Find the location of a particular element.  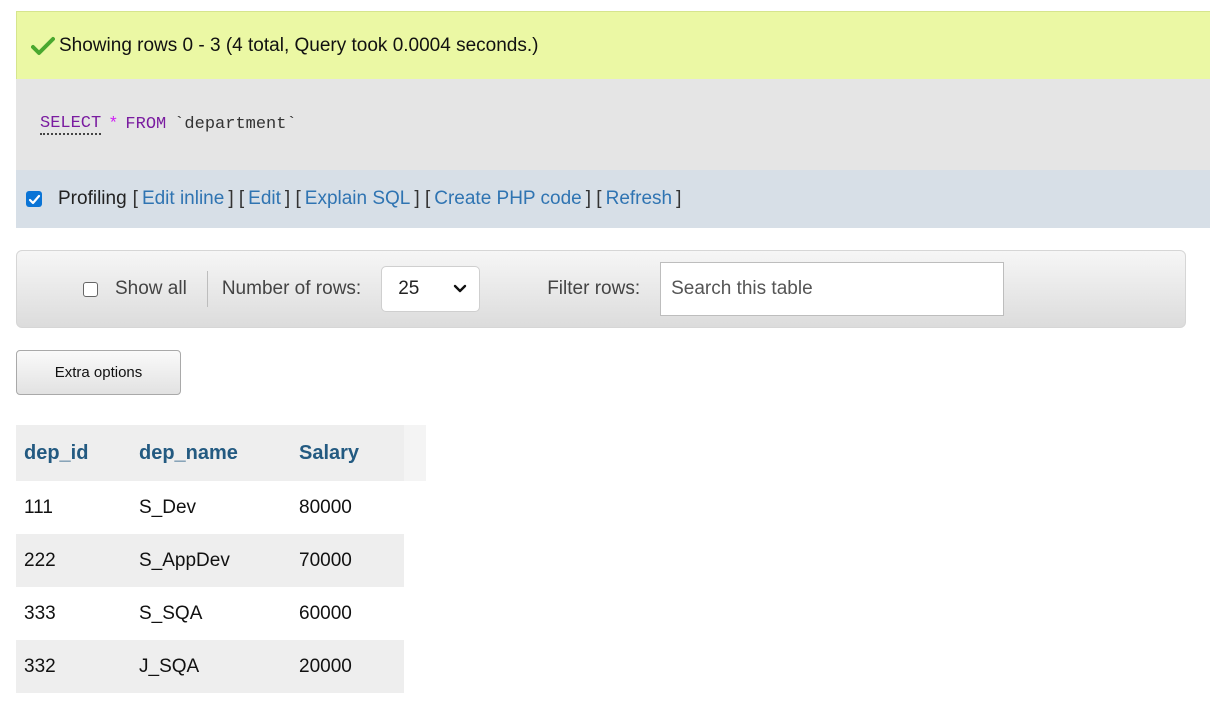

profiling-label: Profiling is located at coordinates (92, 198).